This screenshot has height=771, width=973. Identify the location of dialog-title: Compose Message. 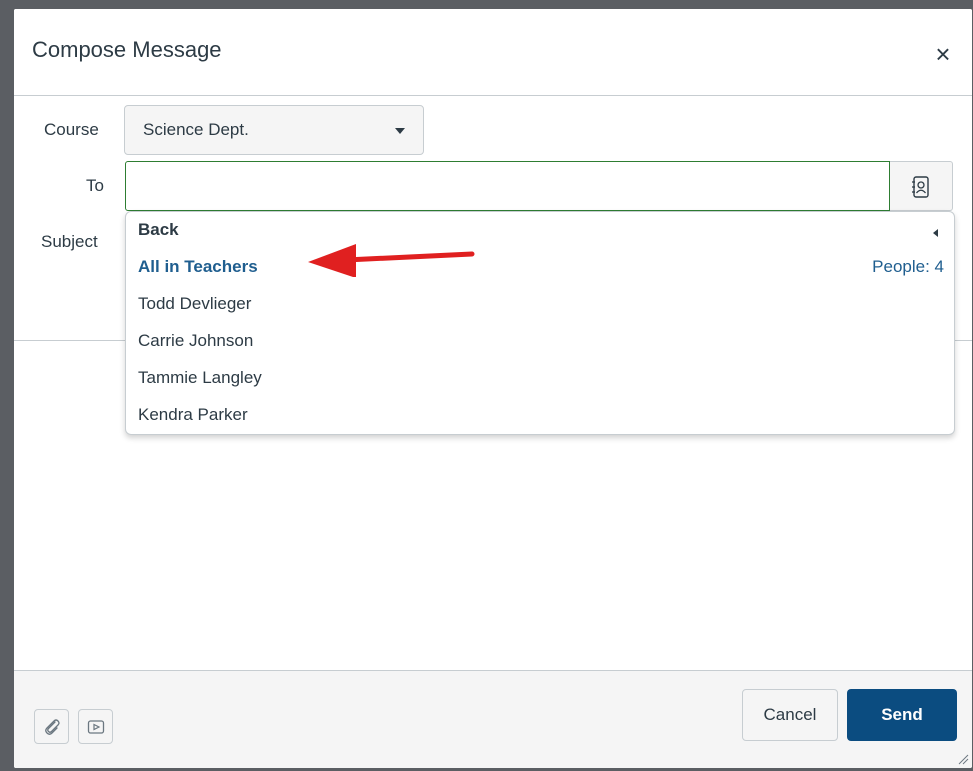
(127, 49).